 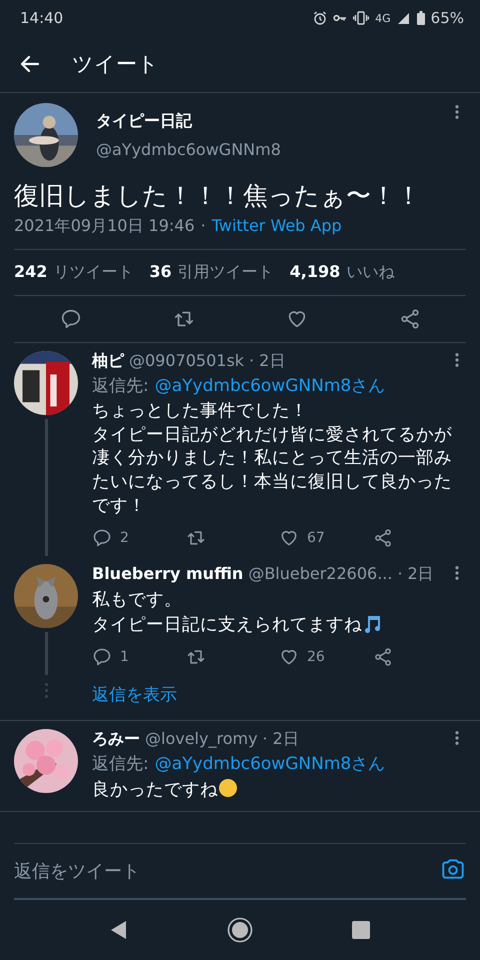 I want to click on stat-label: 引用ツイート, so click(x=226, y=272).